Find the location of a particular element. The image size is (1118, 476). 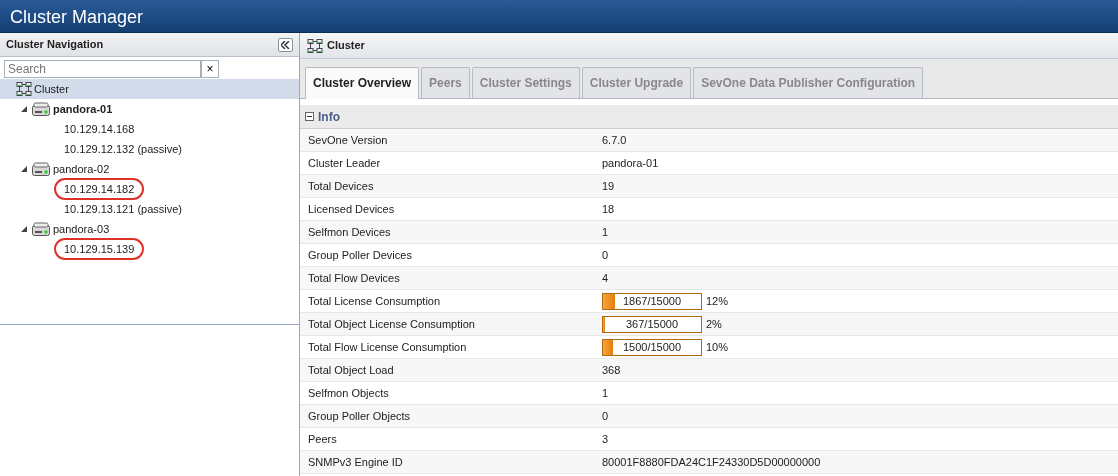

section-title: Info is located at coordinates (329, 117).